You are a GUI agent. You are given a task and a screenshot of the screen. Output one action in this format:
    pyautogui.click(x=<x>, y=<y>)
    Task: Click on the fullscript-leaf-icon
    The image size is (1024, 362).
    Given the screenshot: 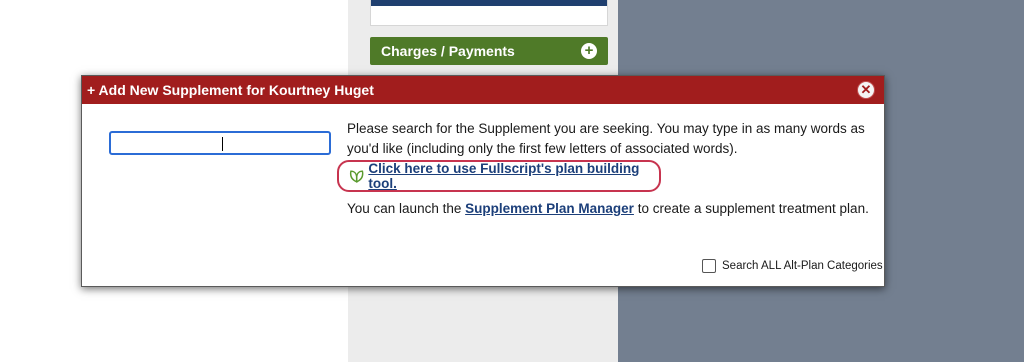 What is the action you would take?
    pyautogui.click(x=356, y=176)
    